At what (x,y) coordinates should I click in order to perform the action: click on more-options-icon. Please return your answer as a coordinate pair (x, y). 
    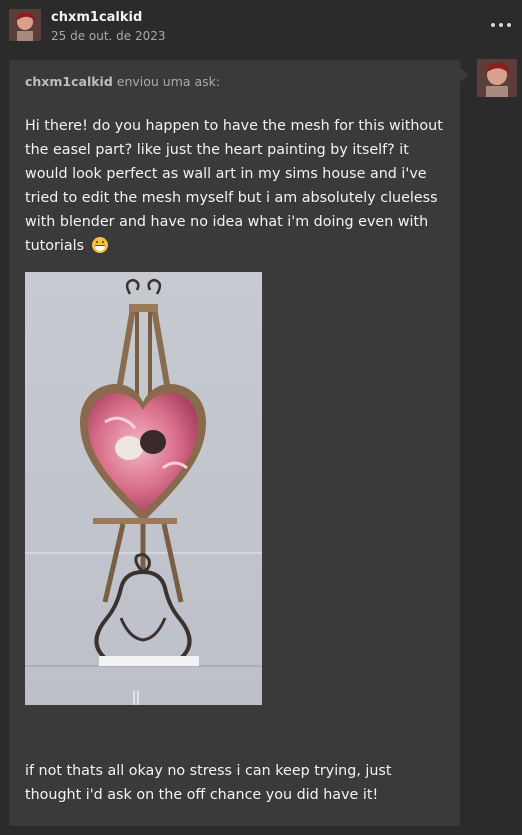
    Looking at the image, I should click on (493, 25).